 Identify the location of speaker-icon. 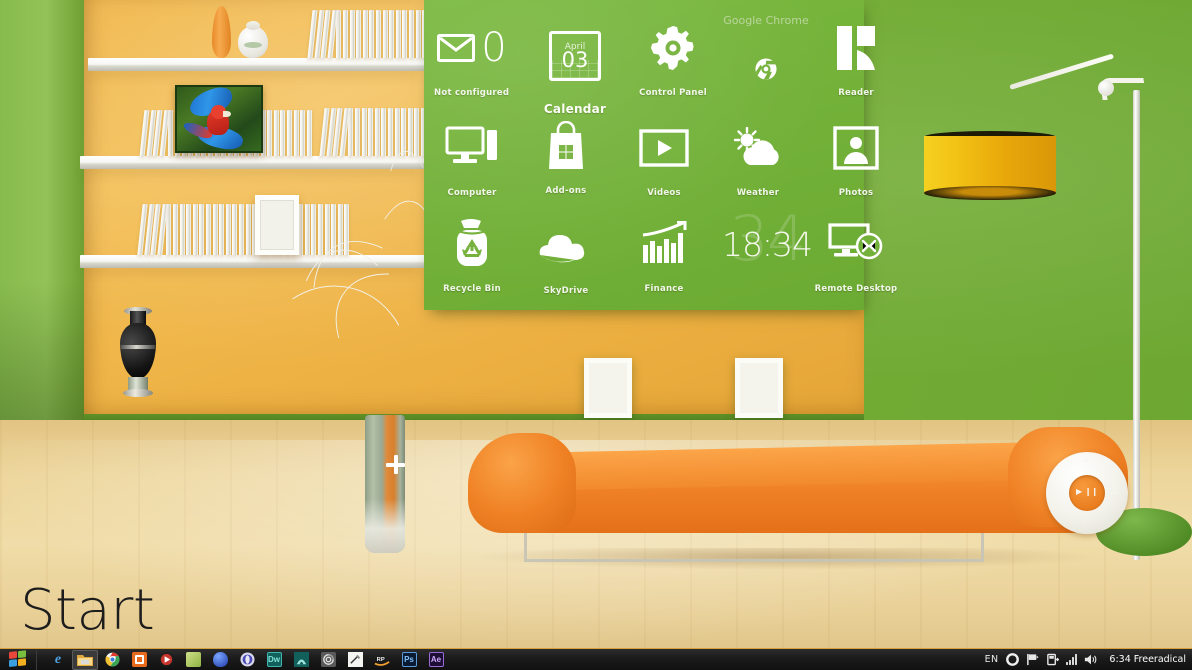
(1091, 659).